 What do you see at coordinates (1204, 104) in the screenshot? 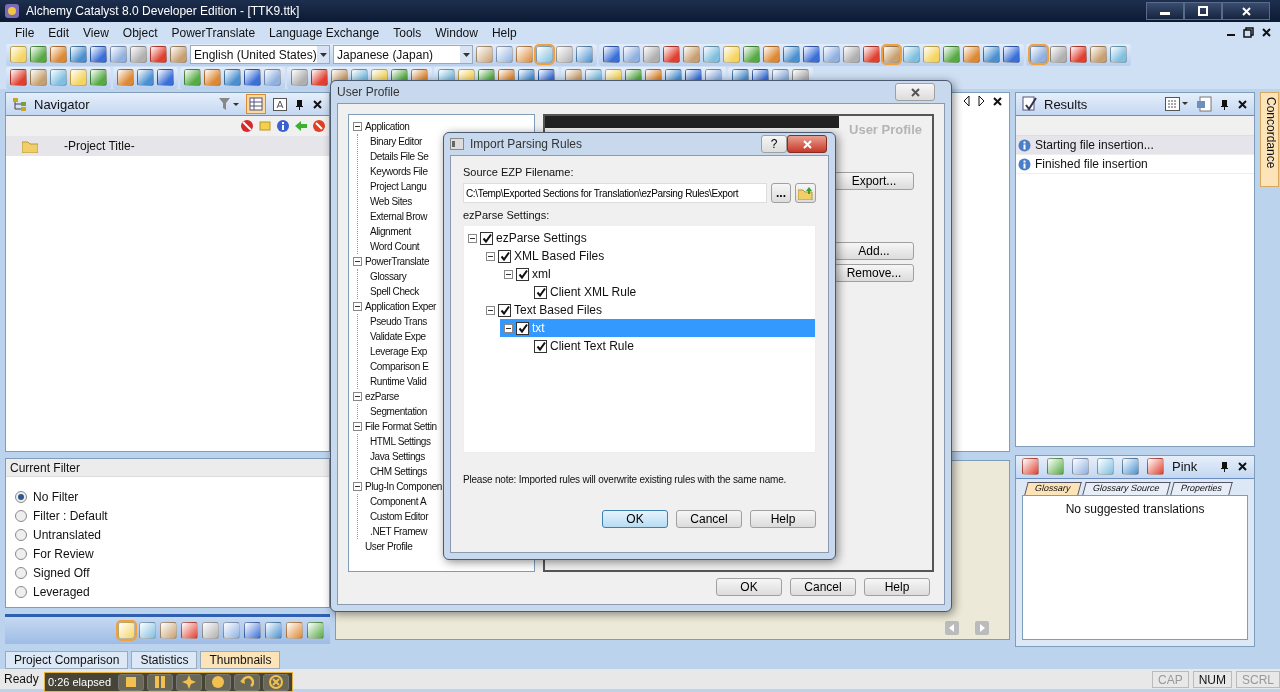
I see `export-icon` at bounding box center [1204, 104].